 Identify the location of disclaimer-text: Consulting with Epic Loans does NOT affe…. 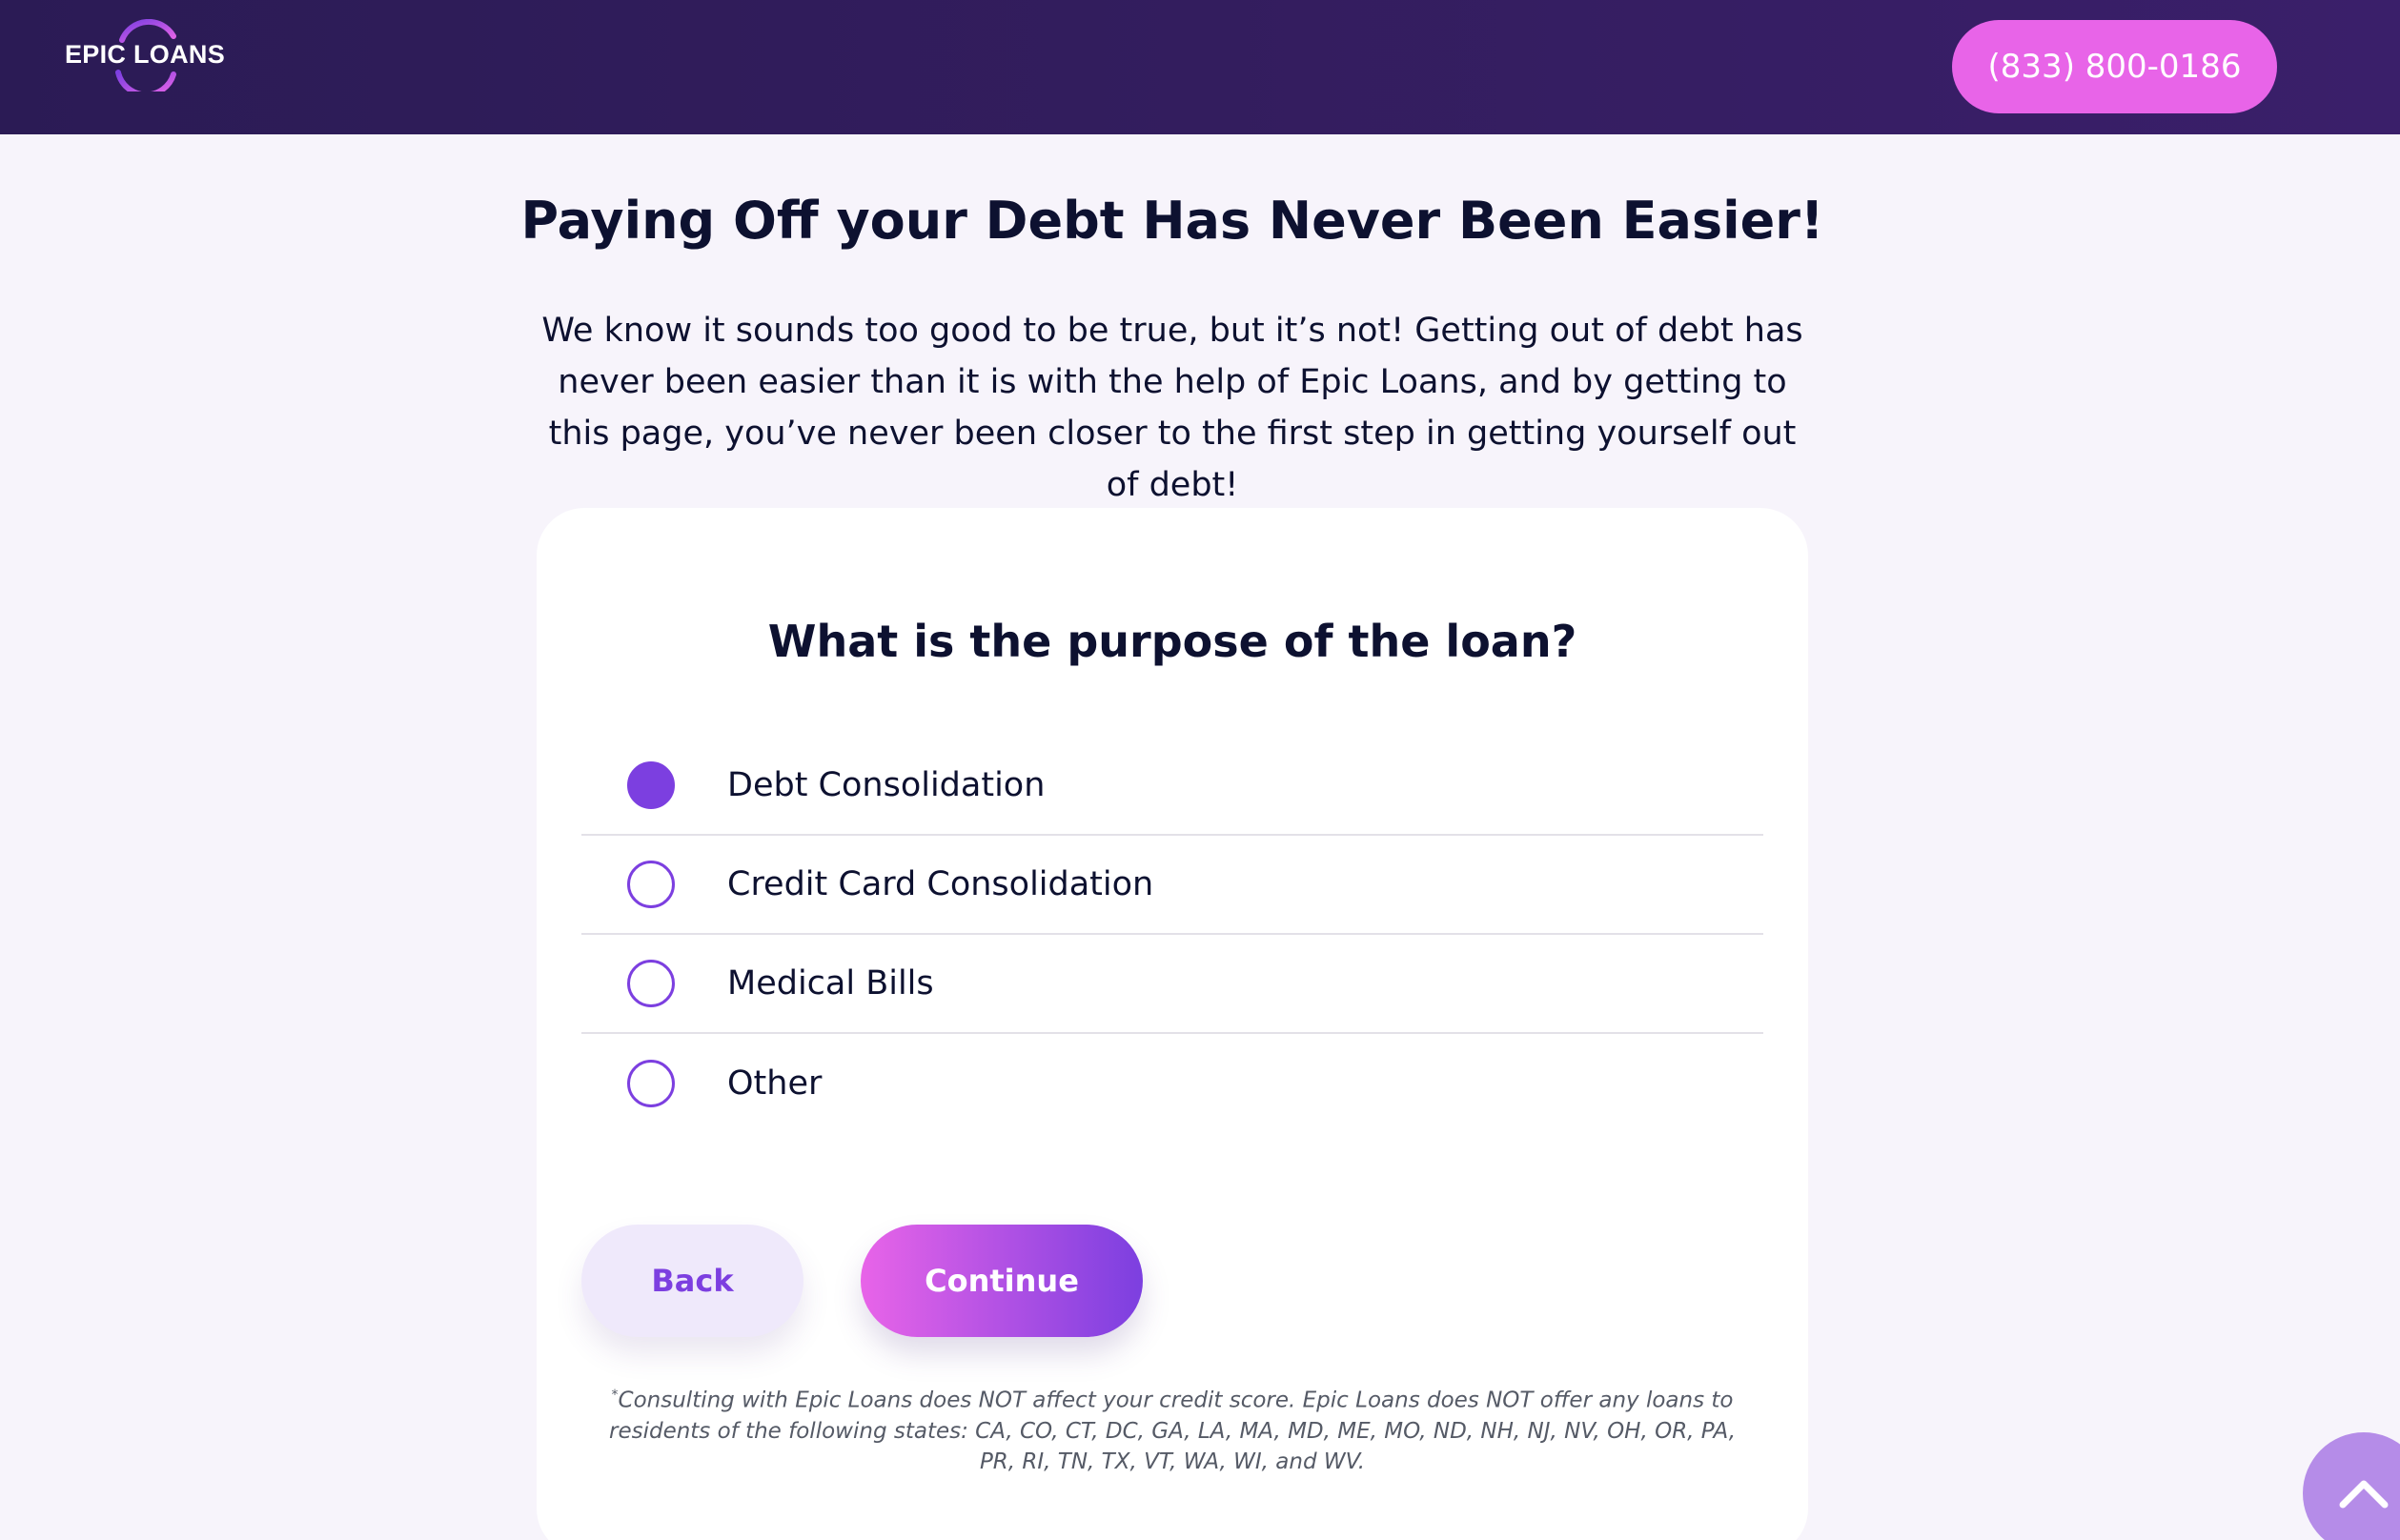
(1172, 1431).